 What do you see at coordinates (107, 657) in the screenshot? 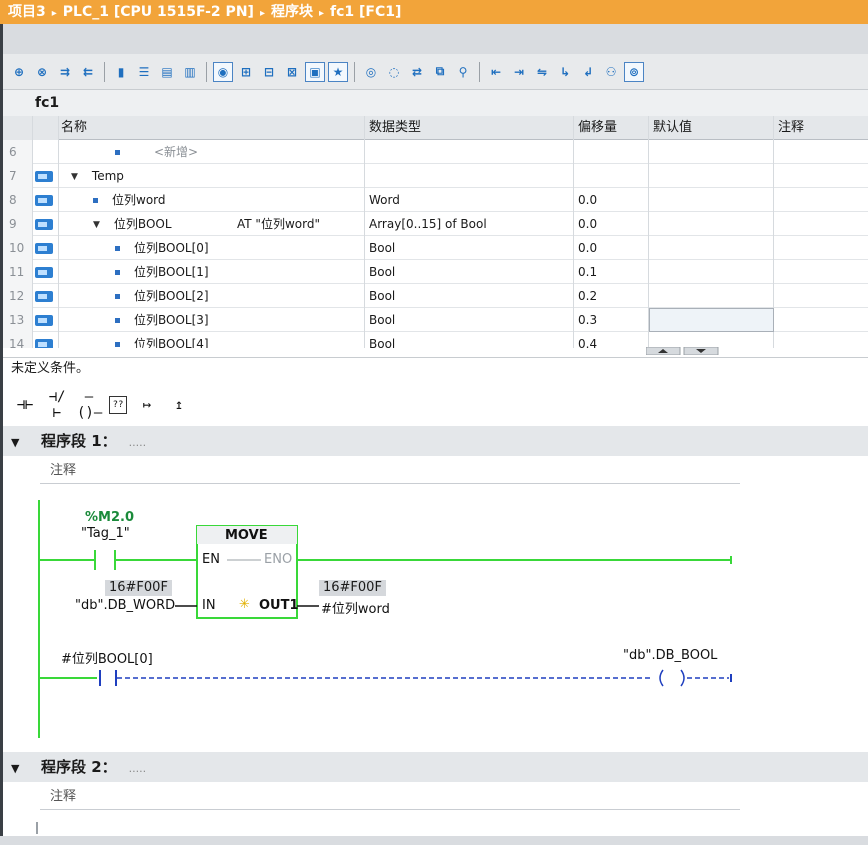
I see `contact-2-operand: #位列BOOL[0]` at bounding box center [107, 657].